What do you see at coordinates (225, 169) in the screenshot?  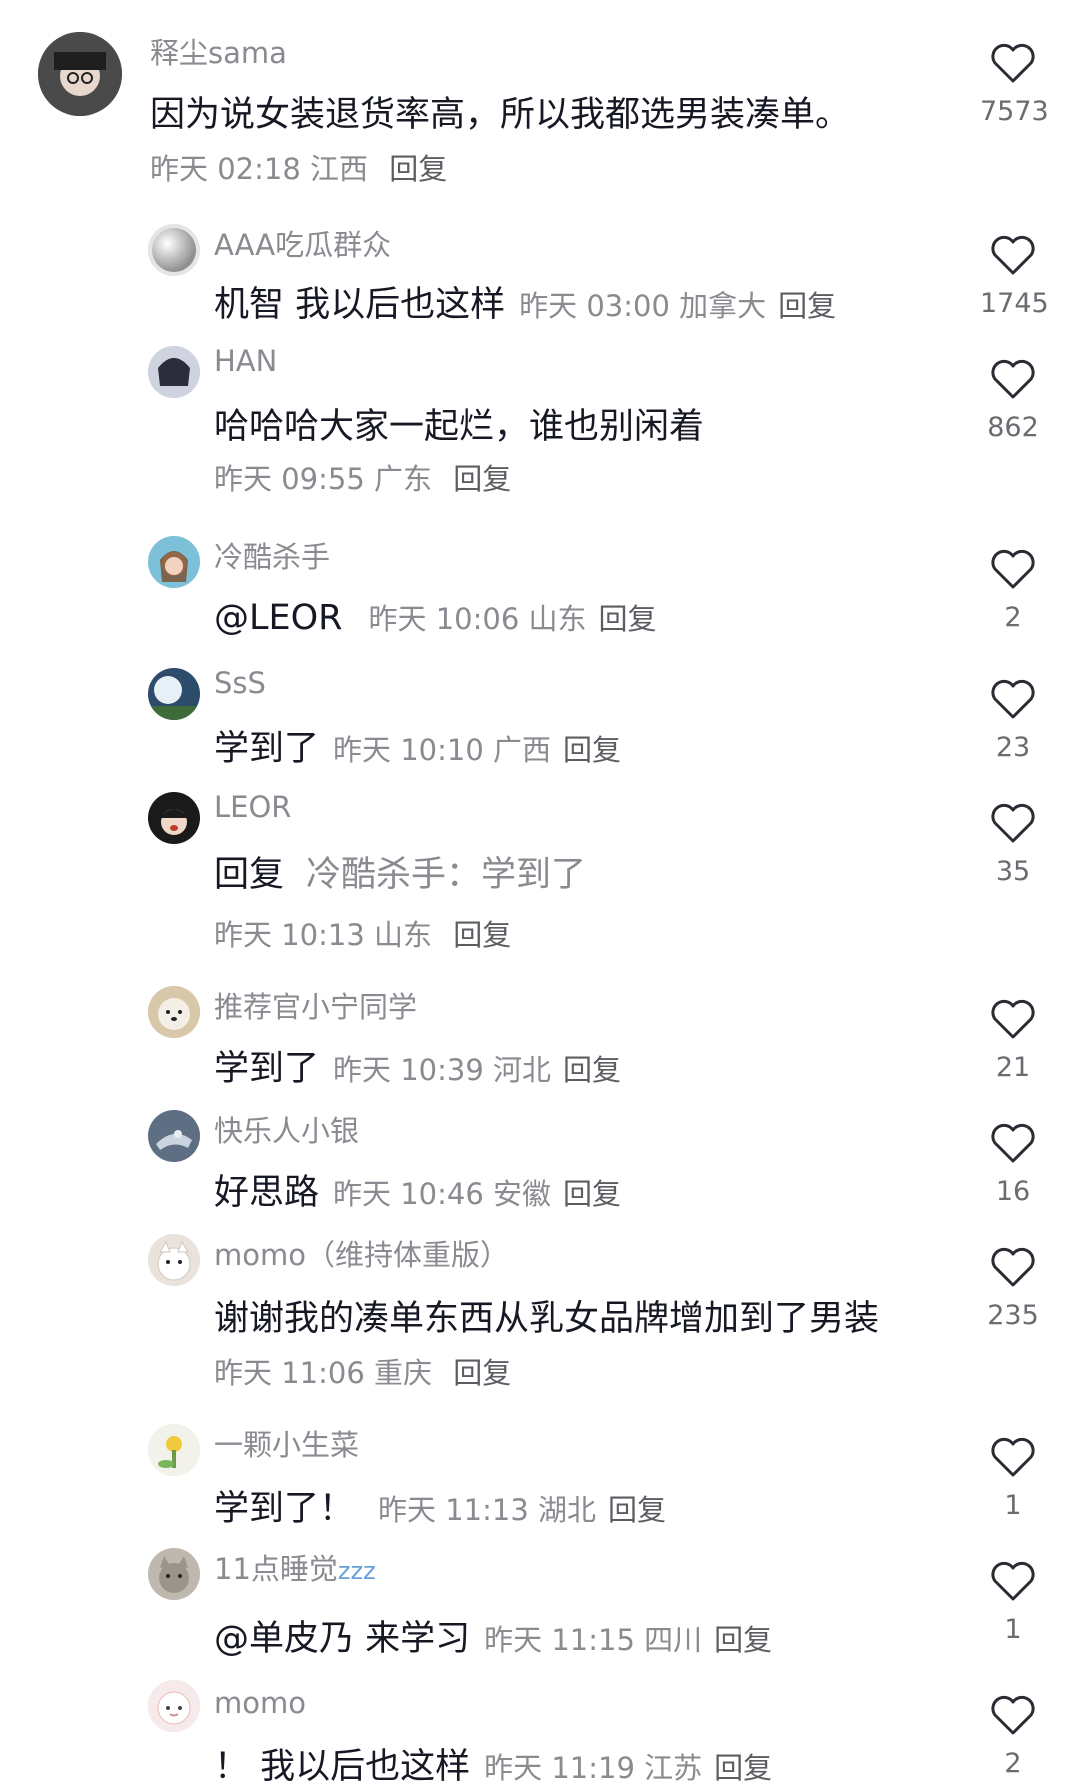 I see `comment-time: 昨天 02:18` at bounding box center [225, 169].